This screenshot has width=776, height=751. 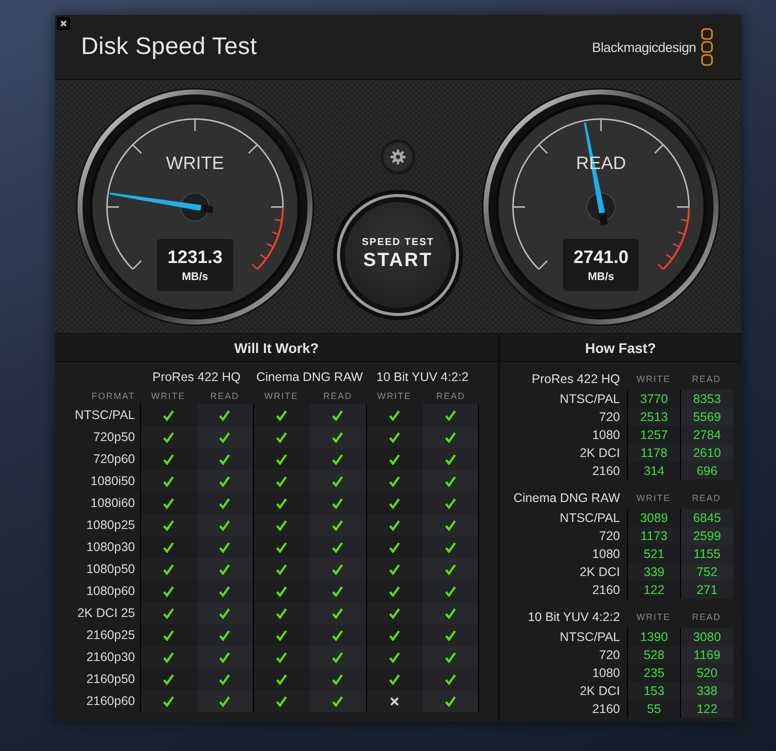 What do you see at coordinates (644, 47) in the screenshot?
I see `logo-wordmark: Blackmagicdesign` at bounding box center [644, 47].